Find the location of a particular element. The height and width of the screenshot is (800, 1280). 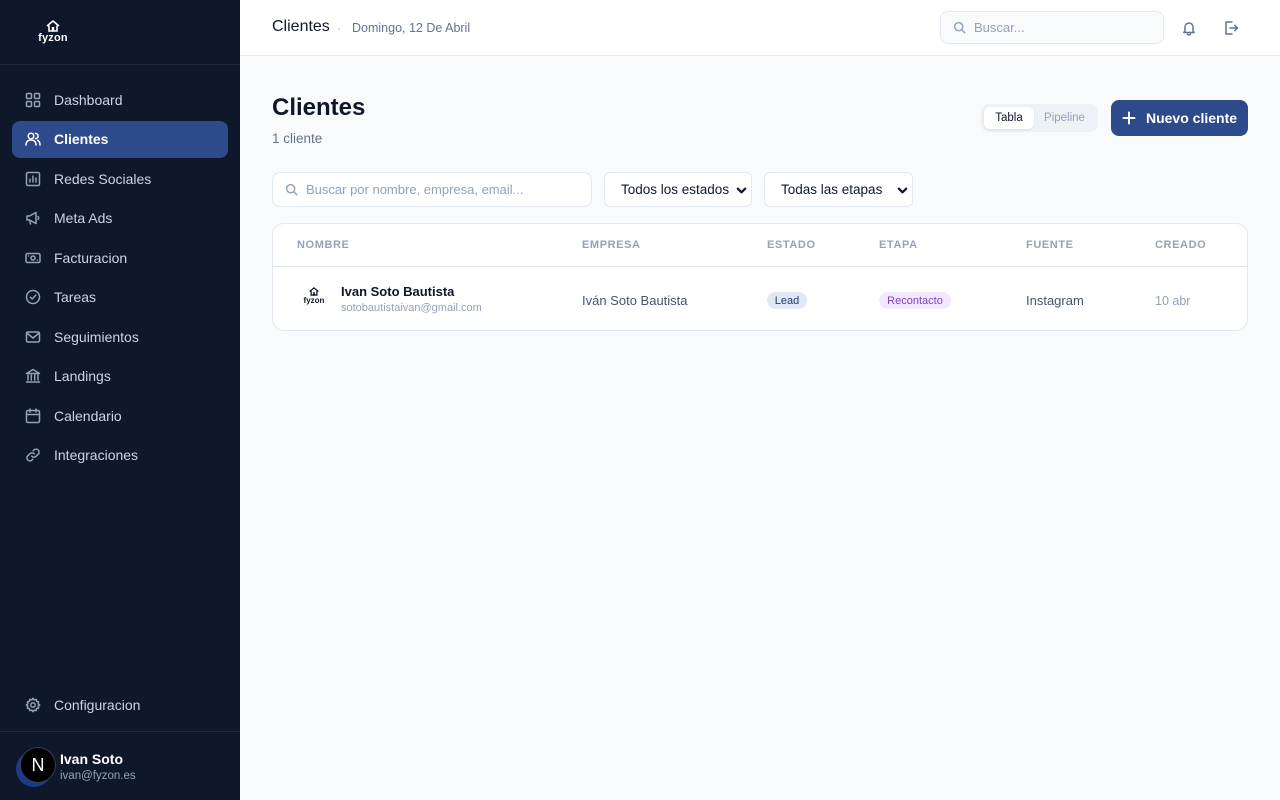

client-avatar-text: fyzon is located at coordinates (314, 300).